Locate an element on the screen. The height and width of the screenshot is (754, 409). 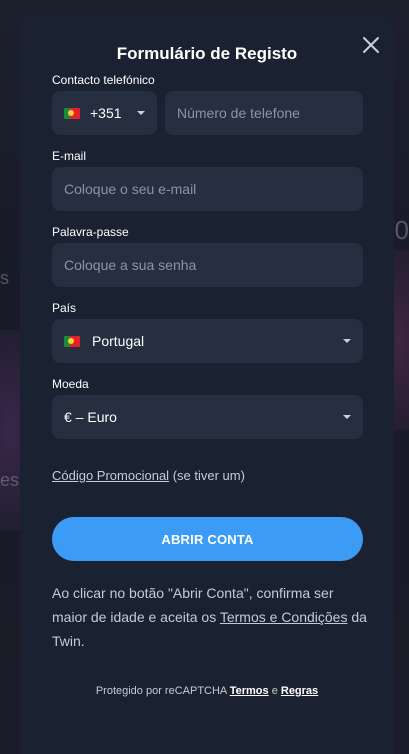
promo-code-suffix: (se tiver um) is located at coordinates (207, 475).